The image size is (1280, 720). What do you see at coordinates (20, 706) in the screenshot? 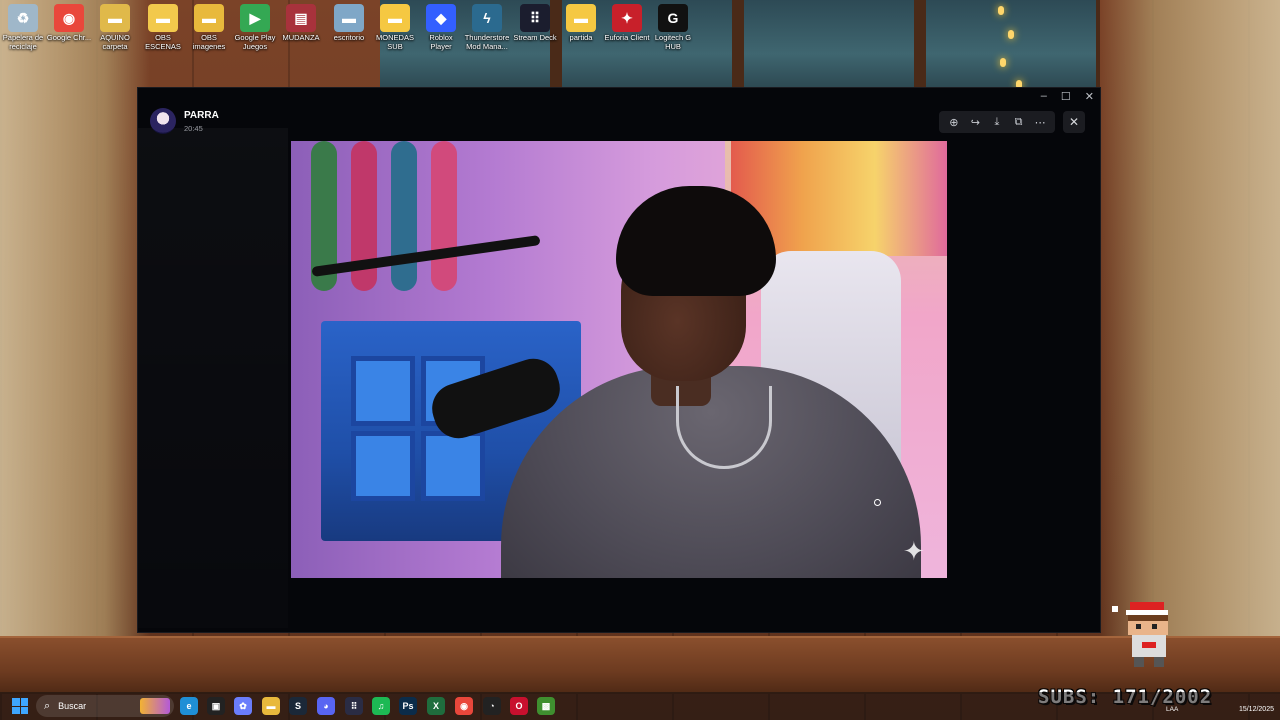
I see `start-button` at bounding box center [20, 706].